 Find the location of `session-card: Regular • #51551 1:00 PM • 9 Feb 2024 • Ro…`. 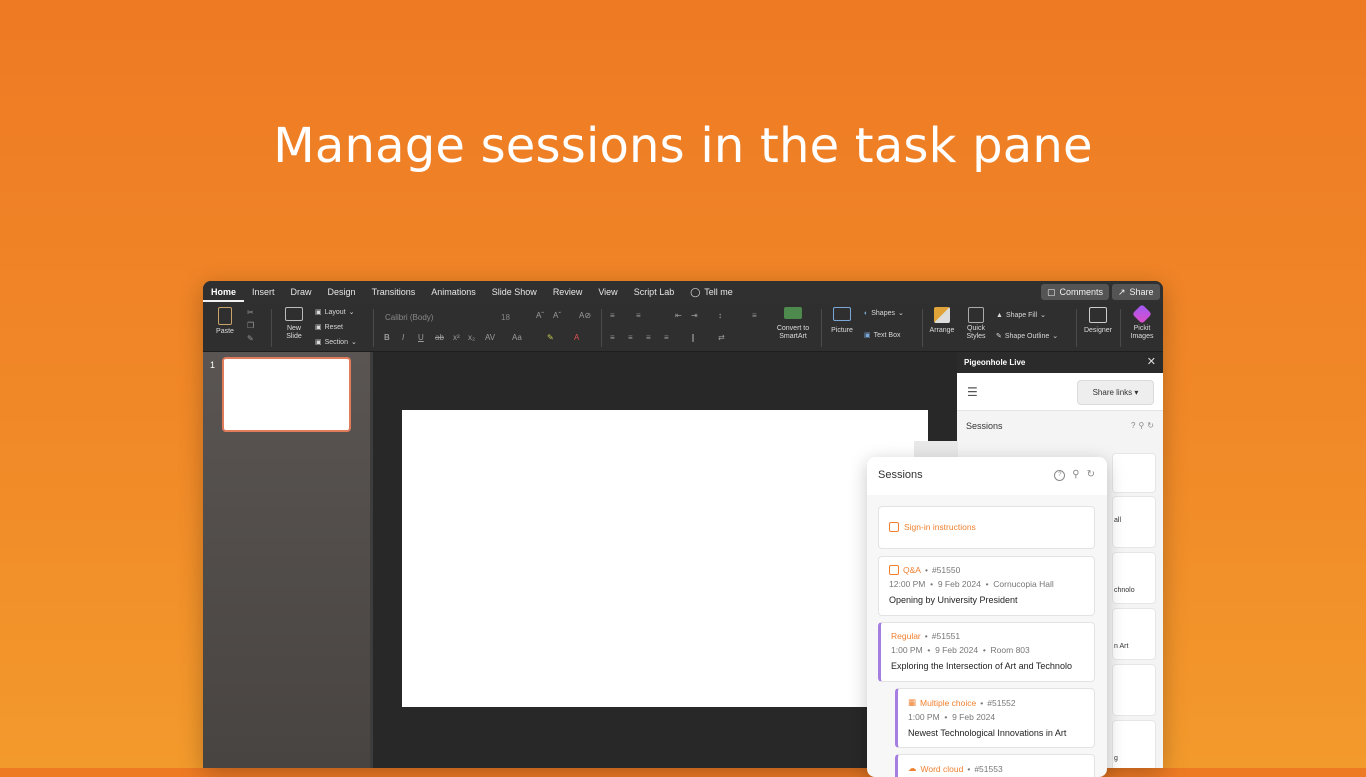

session-card: Regular • #51551 1:00 PM • 9 Feb 2024 • Ro… is located at coordinates (986, 652).